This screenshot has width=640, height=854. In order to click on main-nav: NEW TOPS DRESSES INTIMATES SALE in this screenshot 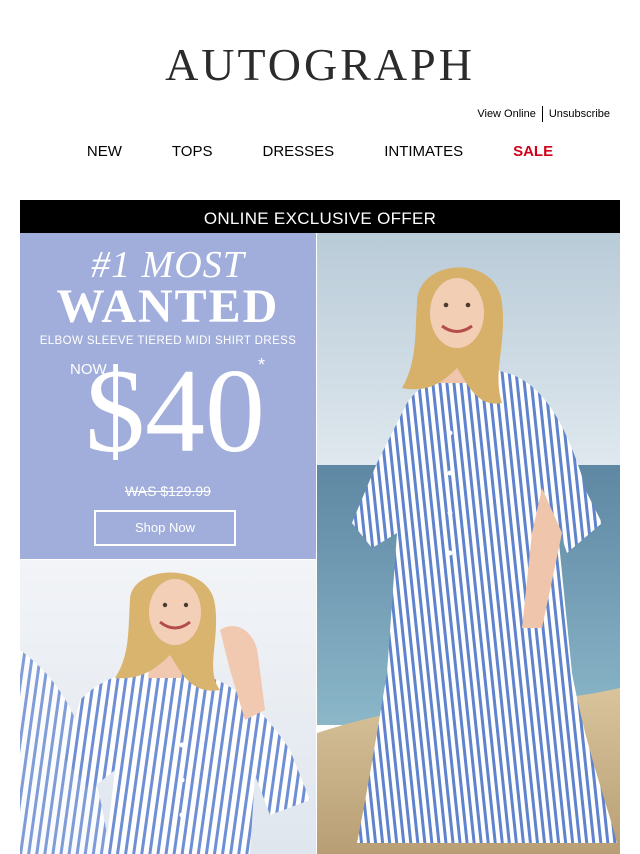, I will do `click(320, 151)`.